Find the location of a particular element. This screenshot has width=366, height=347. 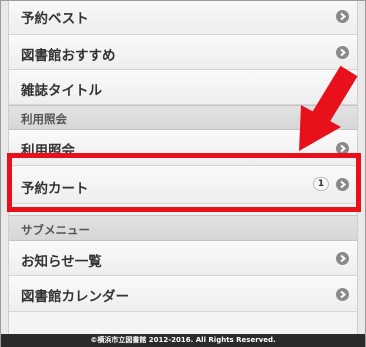

menu-item-label: 図書館おすすめ is located at coordinates (68, 56).